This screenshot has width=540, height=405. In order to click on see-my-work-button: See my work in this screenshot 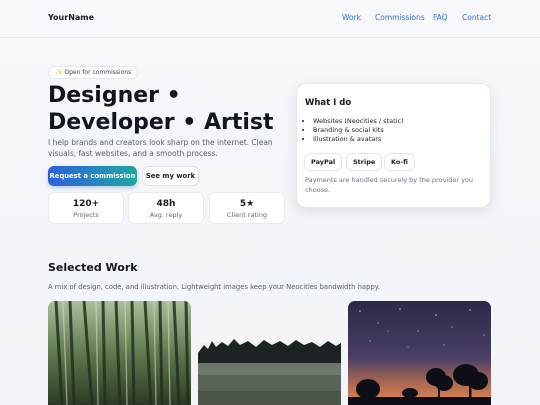, I will do `click(170, 176)`.